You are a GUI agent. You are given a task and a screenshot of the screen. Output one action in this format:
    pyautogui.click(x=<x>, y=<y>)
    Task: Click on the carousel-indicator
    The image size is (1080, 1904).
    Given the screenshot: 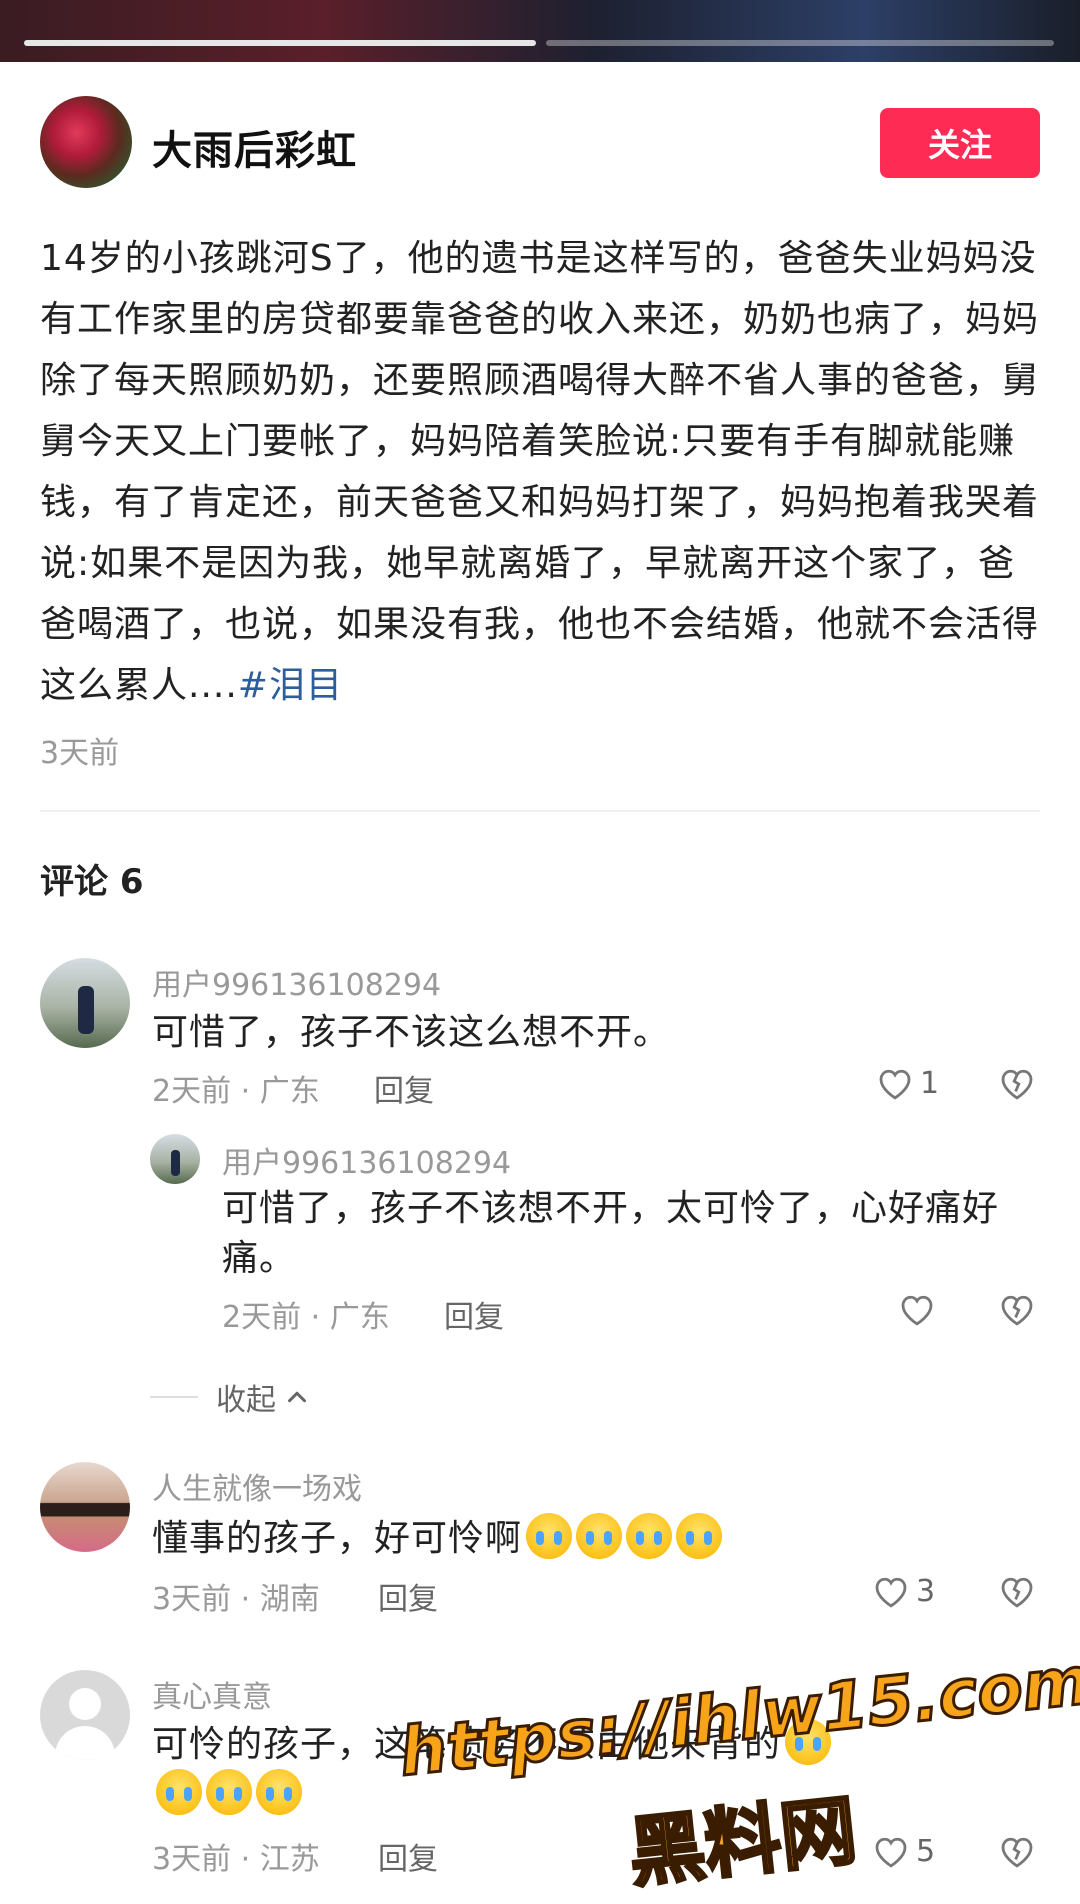 What is the action you would take?
    pyautogui.click(x=800, y=43)
    